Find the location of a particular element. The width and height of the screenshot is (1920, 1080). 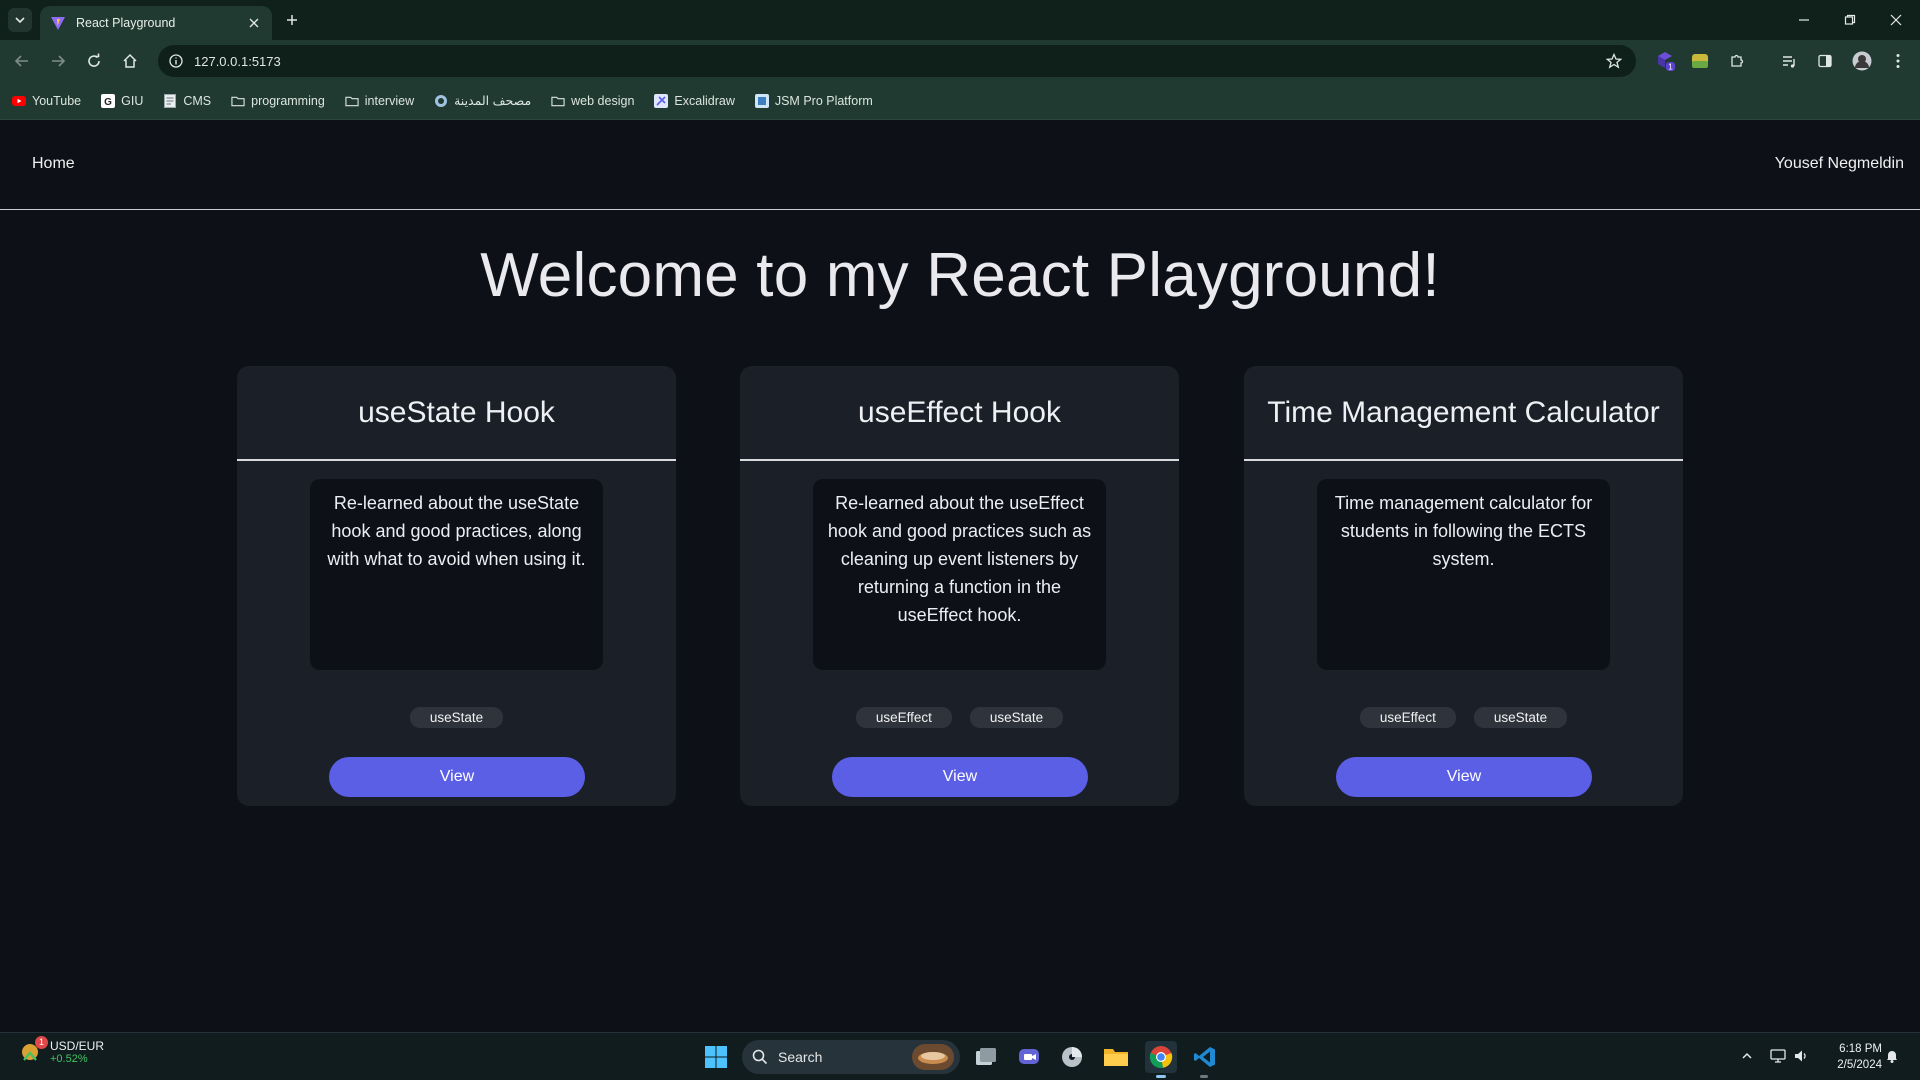

extension-counter-icon: 1 is located at coordinates (1665, 61).